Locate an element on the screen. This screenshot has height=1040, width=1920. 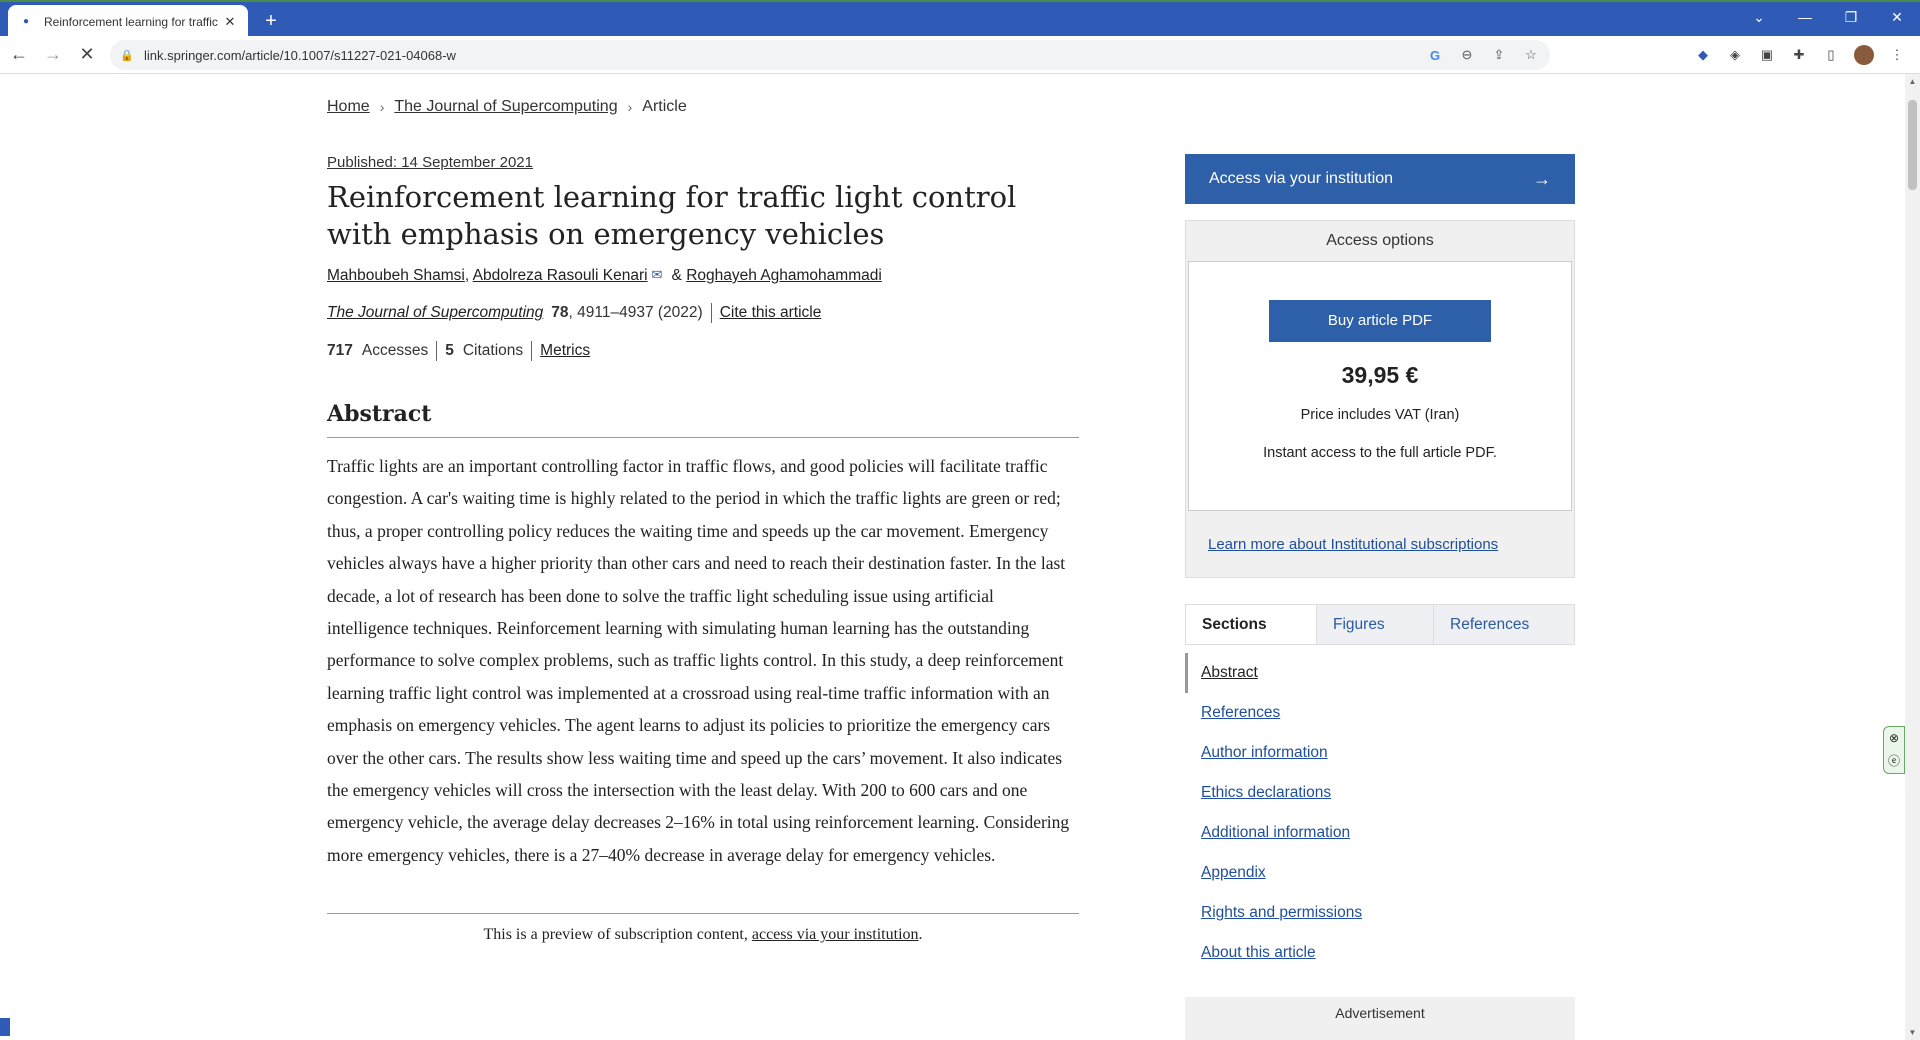
extensions-area: ◆ ◈ ▣ ✚ ▯ ⋮ is located at coordinates (1800, 55).